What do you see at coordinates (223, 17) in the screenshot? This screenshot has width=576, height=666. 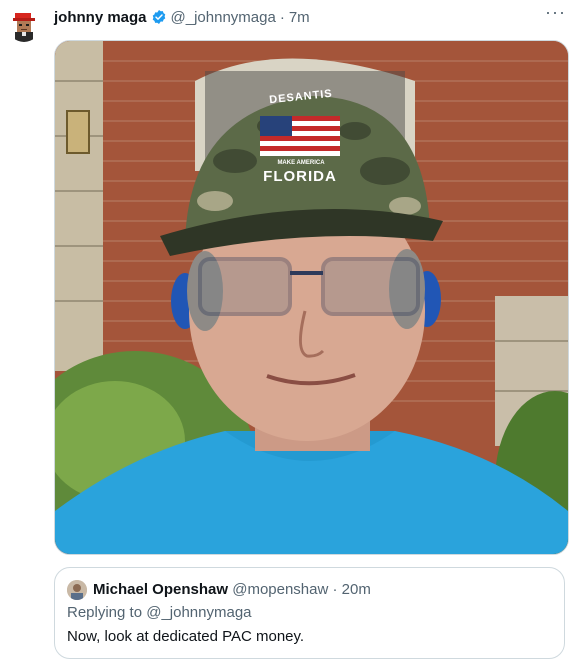 I see `author-handle: @_johnnymaga` at bounding box center [223, 17].